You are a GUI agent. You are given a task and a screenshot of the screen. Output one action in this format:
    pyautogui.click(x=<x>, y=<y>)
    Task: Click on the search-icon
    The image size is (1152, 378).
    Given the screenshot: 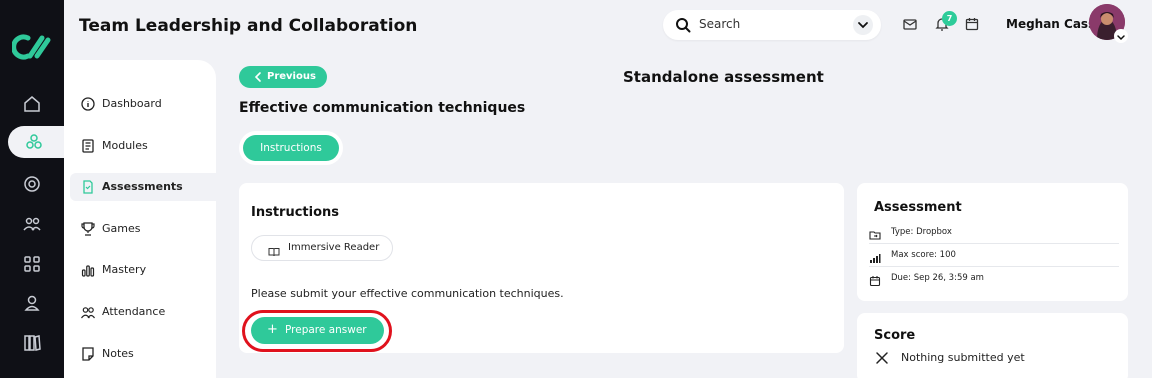 What is the action you would take?
    pyautogui.click(x=683, y=25)
    